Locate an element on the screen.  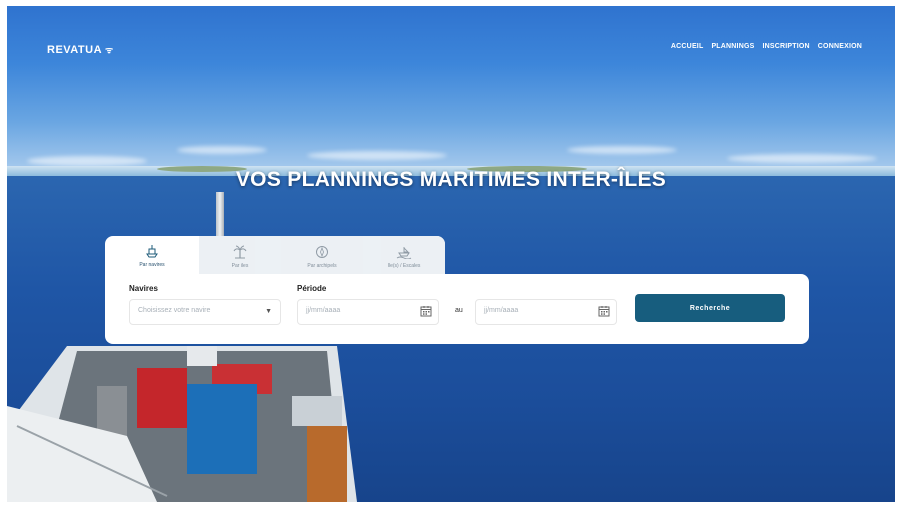
date-from-input: jj/mm/aaaa is located at coordinates (368, 312).